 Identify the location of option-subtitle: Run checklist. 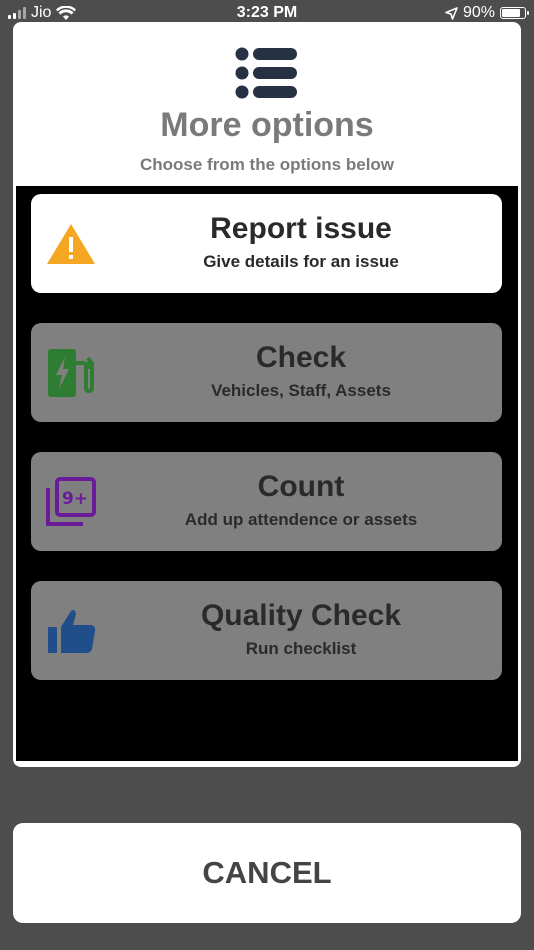
(301, 648).